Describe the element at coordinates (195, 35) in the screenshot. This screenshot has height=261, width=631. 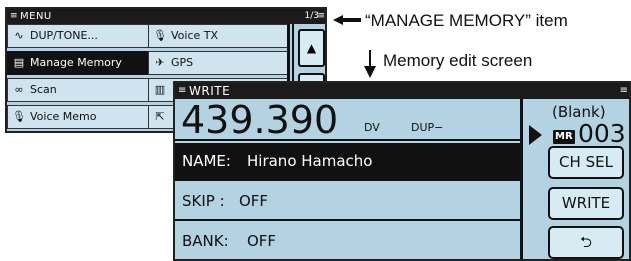
I see `menu-item-label: Voice TX` at that location.